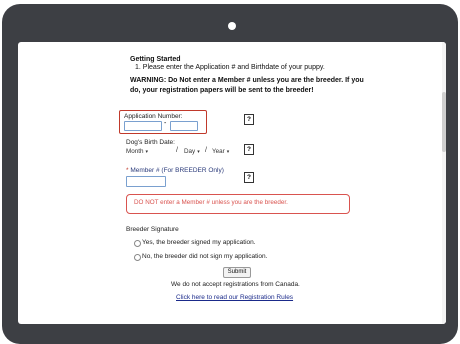 The image size is (460, 344). Describe the element at coordinates (237, 272) in the screenshot. I see `submit-button: Submit` at that location.